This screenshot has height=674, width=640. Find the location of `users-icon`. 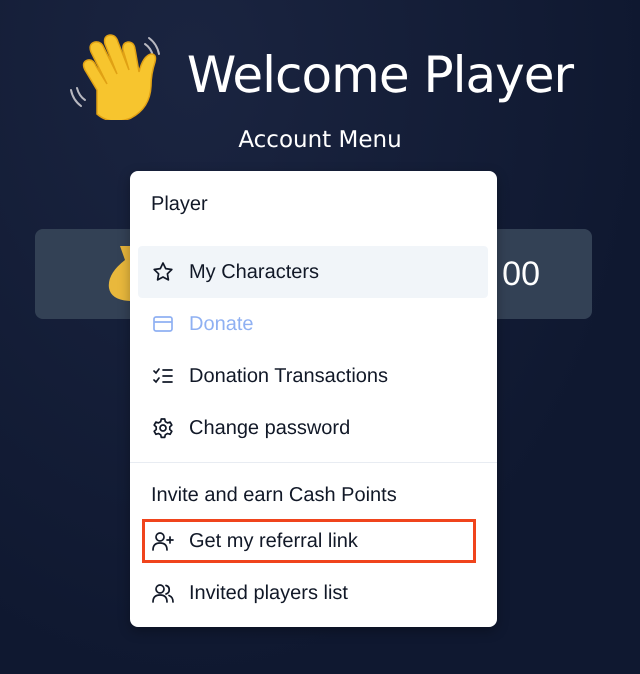

users-icon is located at coordinates (163, 593).